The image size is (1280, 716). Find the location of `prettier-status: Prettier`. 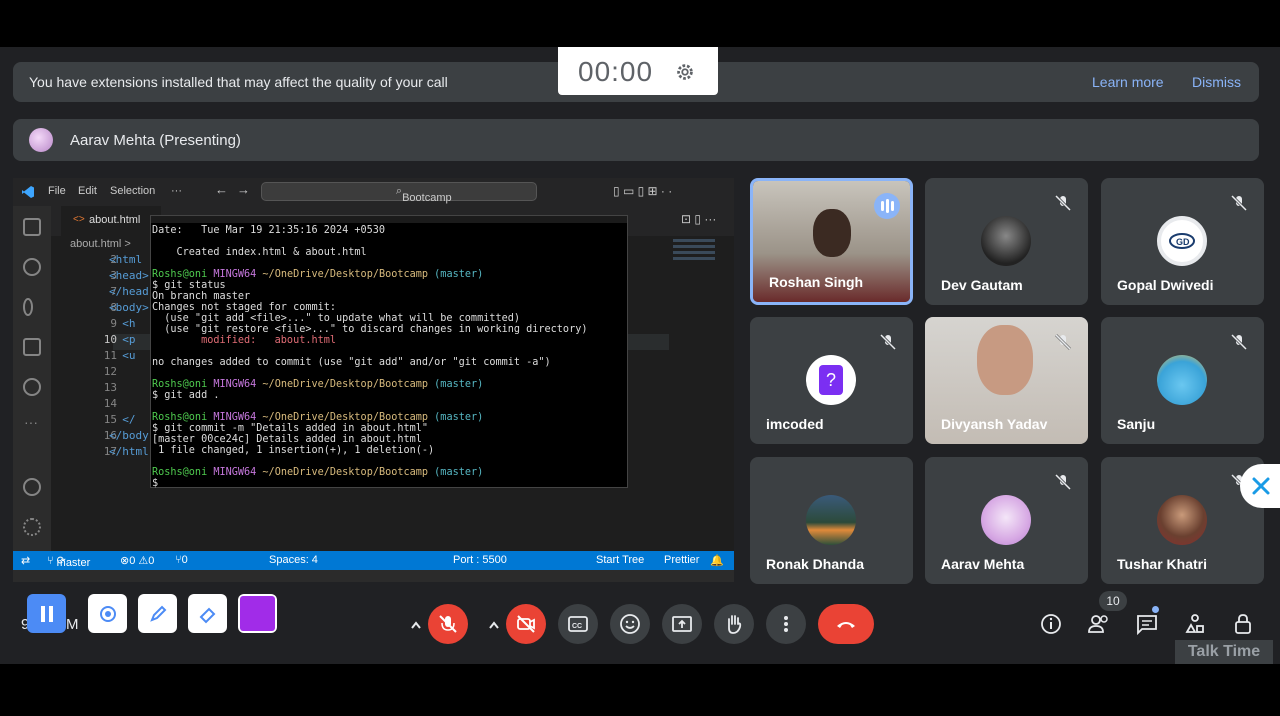

prettier-status: Prettier is located at coordinates (681, 560).